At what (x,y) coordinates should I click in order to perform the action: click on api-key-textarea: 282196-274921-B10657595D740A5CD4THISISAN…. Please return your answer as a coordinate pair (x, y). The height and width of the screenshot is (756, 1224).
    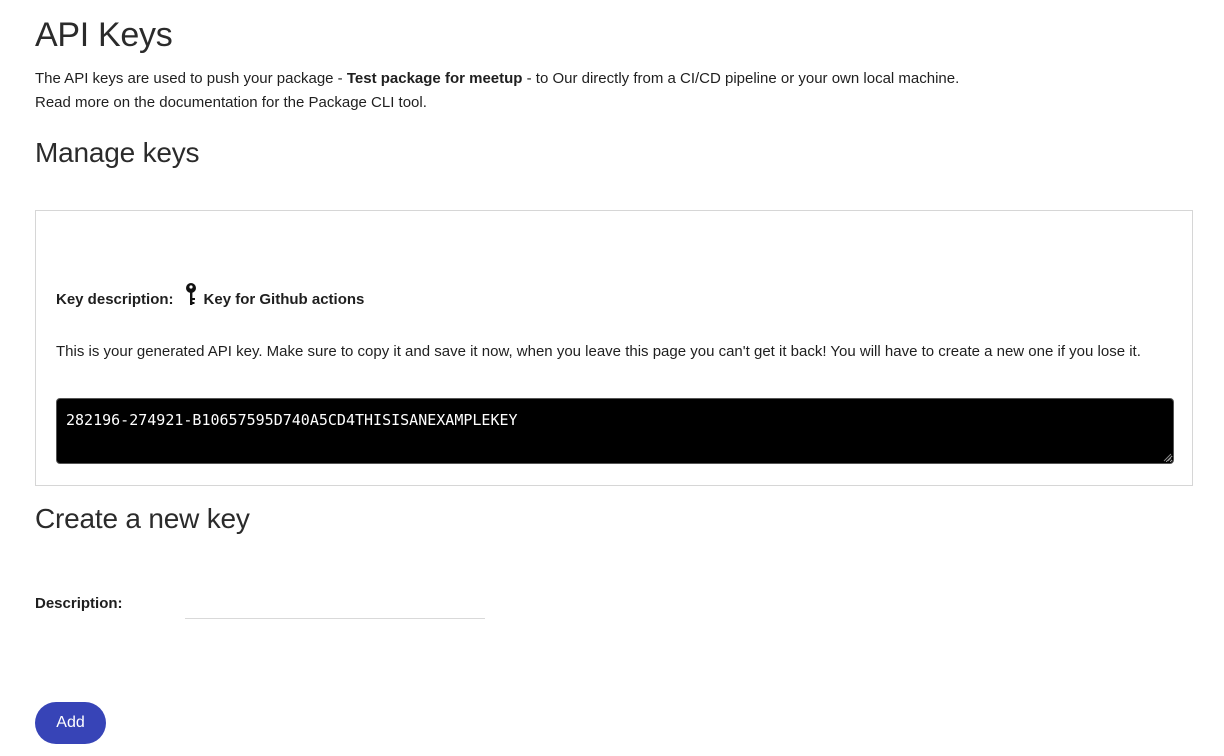
    Looking at the image, I should click on (615, 431).